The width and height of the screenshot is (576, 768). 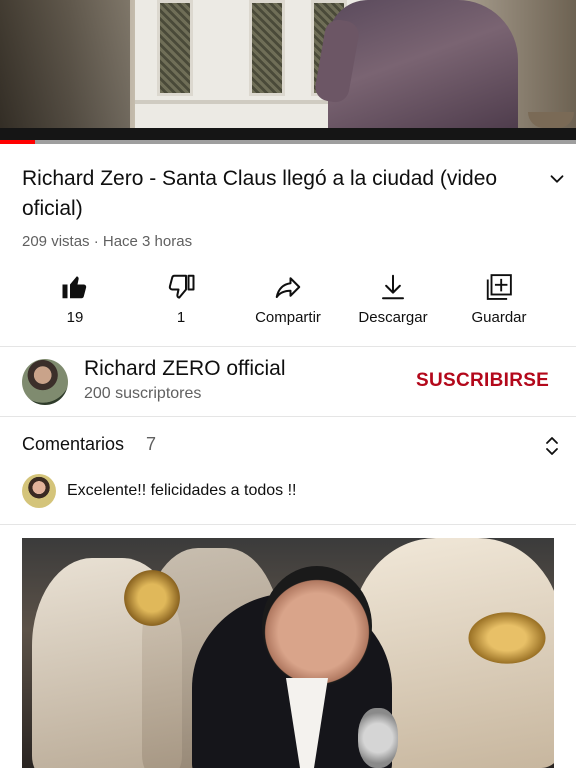 I want to click on comment-text: Excelente!! felicidades a todos !!, so click(x=181, y=491).